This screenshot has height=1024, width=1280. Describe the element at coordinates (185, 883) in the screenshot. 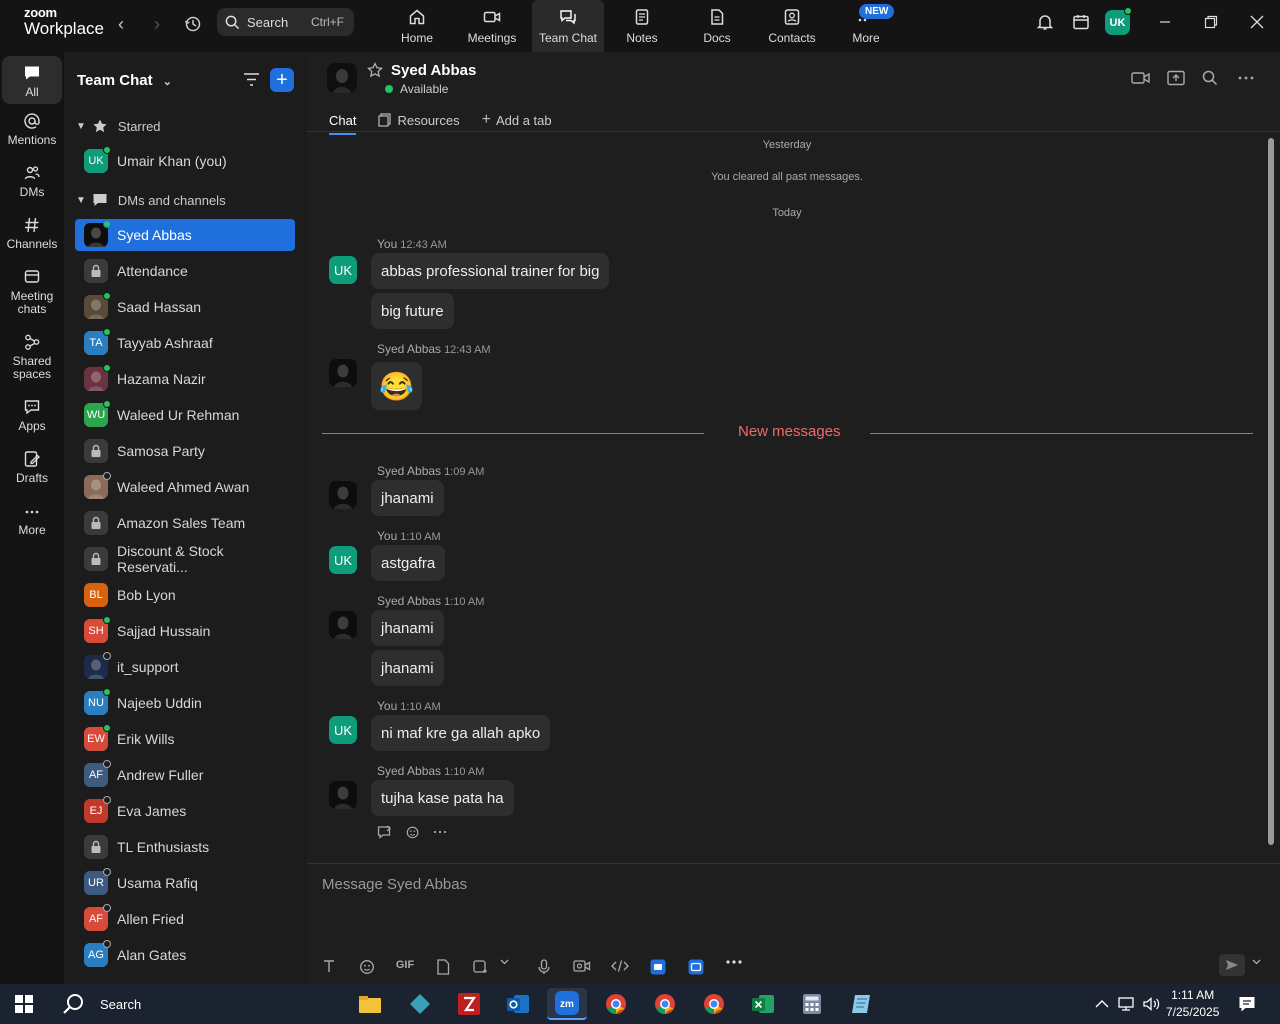

I see `sidebar-item-usama-rafiq: UR Usama Rafiq` at that location.